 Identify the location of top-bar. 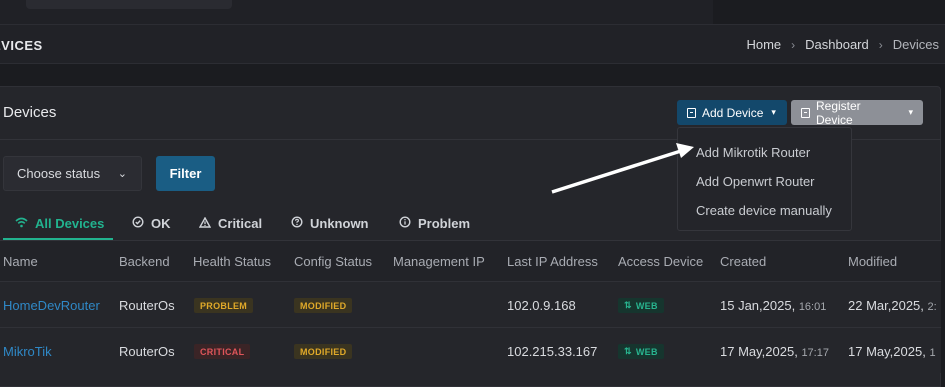
(472, 12).